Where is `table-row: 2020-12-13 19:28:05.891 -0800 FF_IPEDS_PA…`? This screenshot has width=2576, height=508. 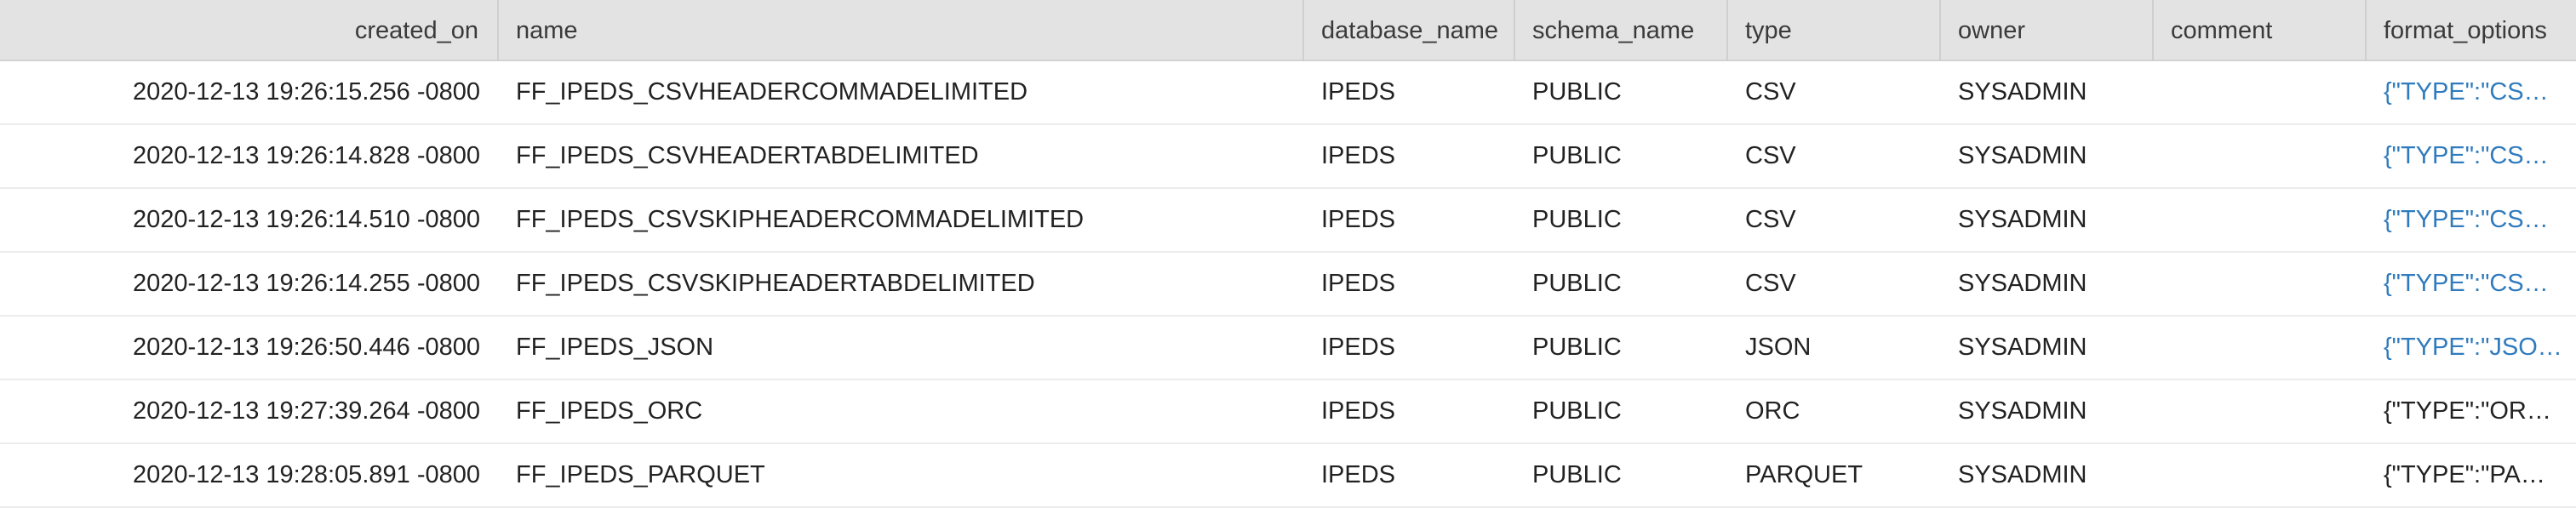 table-row: 2020-12-13 19:28:05.891 -0800 FF_IPEDS_PA… is located at coordinates (1288, 476).